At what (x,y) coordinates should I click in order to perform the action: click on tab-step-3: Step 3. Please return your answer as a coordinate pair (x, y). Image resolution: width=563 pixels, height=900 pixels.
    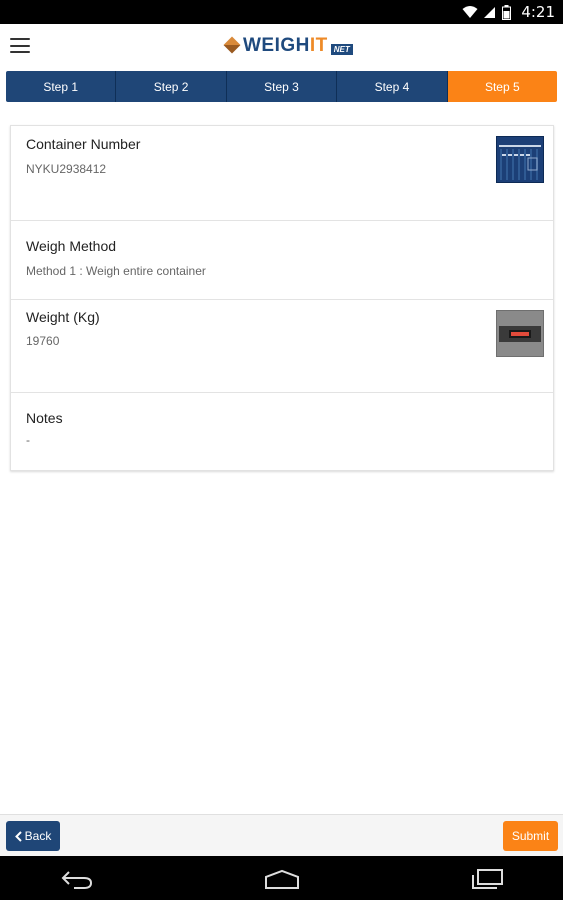
    Looking at the image, I should click on (282, 86).